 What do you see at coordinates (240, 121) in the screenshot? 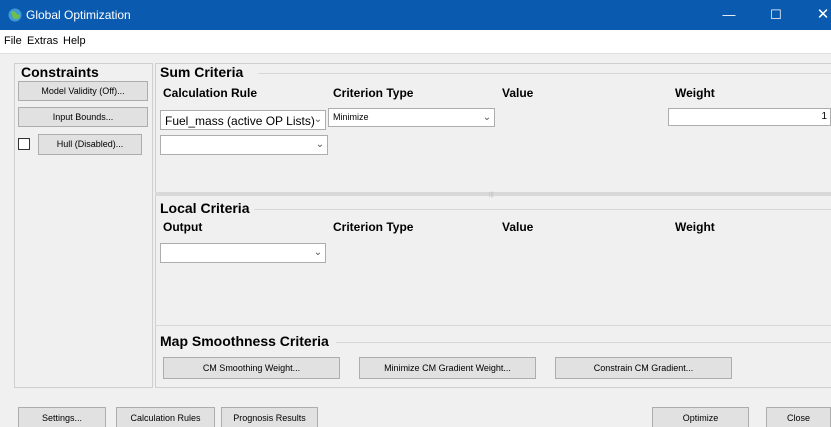
I see `sum-rule-value-1: Fuel_mass (active OP Lists)` at bounding box center [240, 121].